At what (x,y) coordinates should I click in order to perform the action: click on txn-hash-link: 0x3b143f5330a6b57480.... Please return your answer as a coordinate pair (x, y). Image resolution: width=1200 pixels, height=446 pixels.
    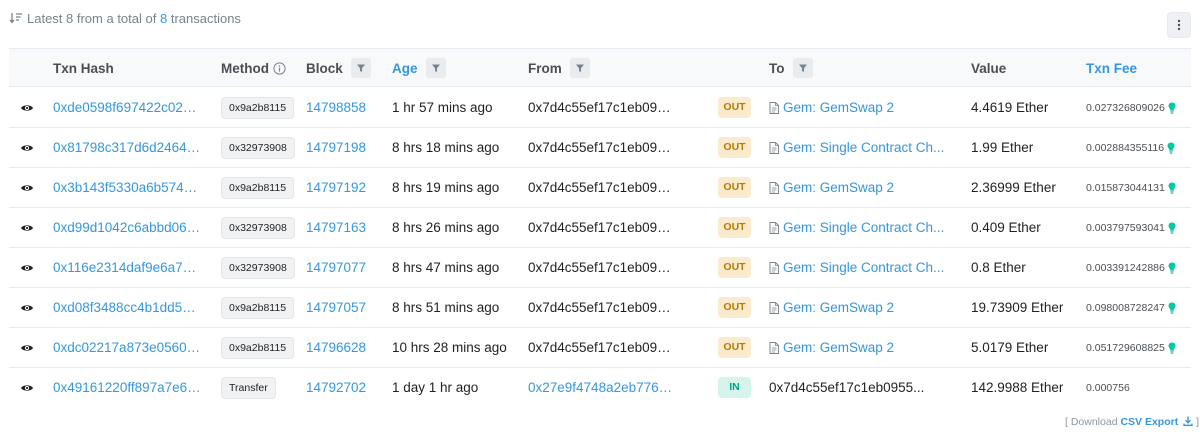
    Looking at the image, I should click on (128, 187).